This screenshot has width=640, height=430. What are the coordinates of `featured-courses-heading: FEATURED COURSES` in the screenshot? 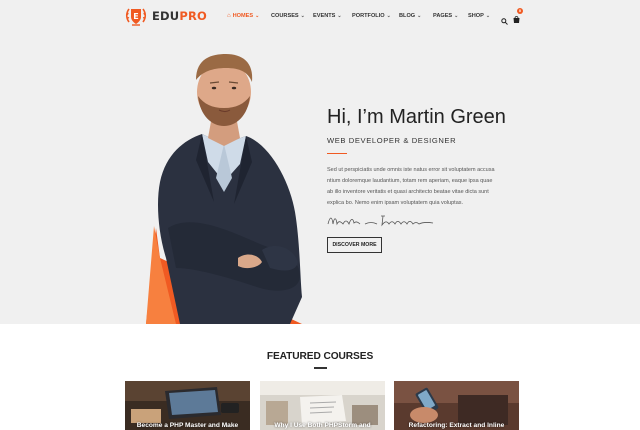 It's located at (320, 356).